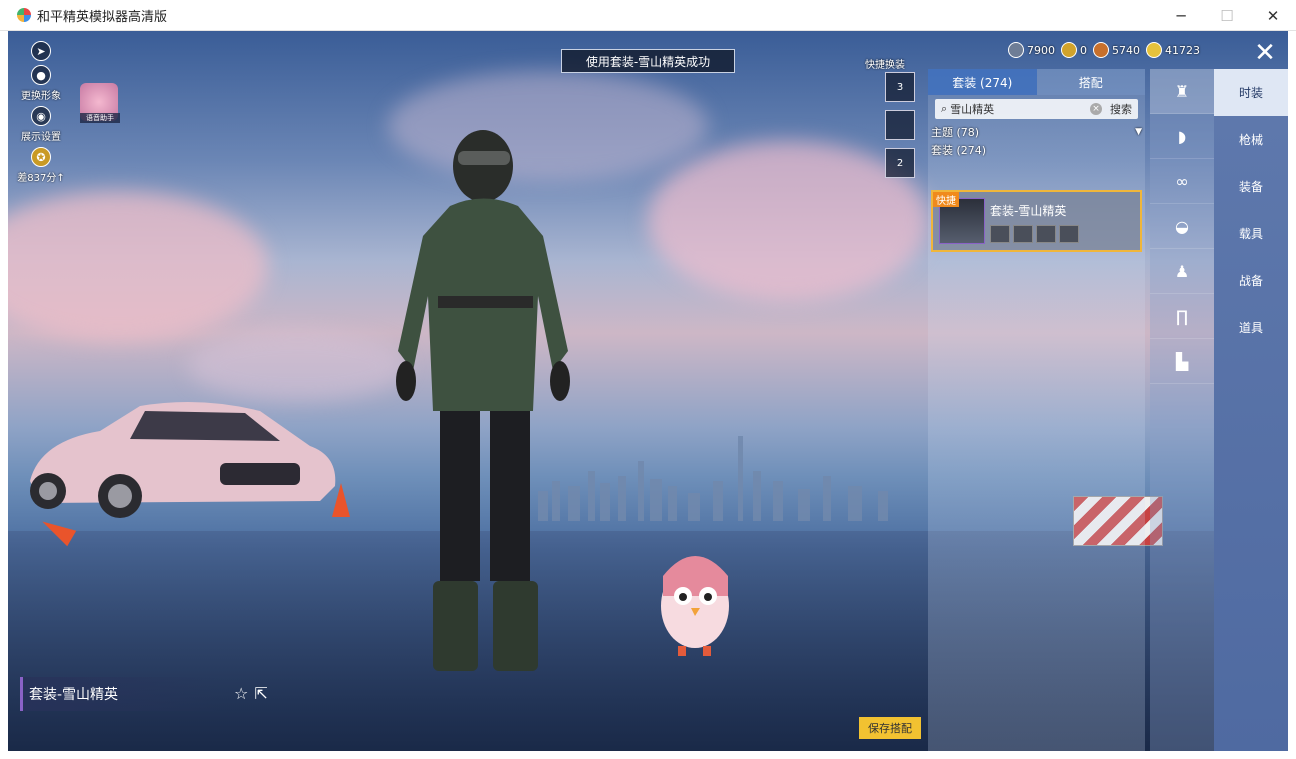 This screenshot has height=759, width=1296. I want to click on change-avatar-label: 更换形象, so click(41, 96).